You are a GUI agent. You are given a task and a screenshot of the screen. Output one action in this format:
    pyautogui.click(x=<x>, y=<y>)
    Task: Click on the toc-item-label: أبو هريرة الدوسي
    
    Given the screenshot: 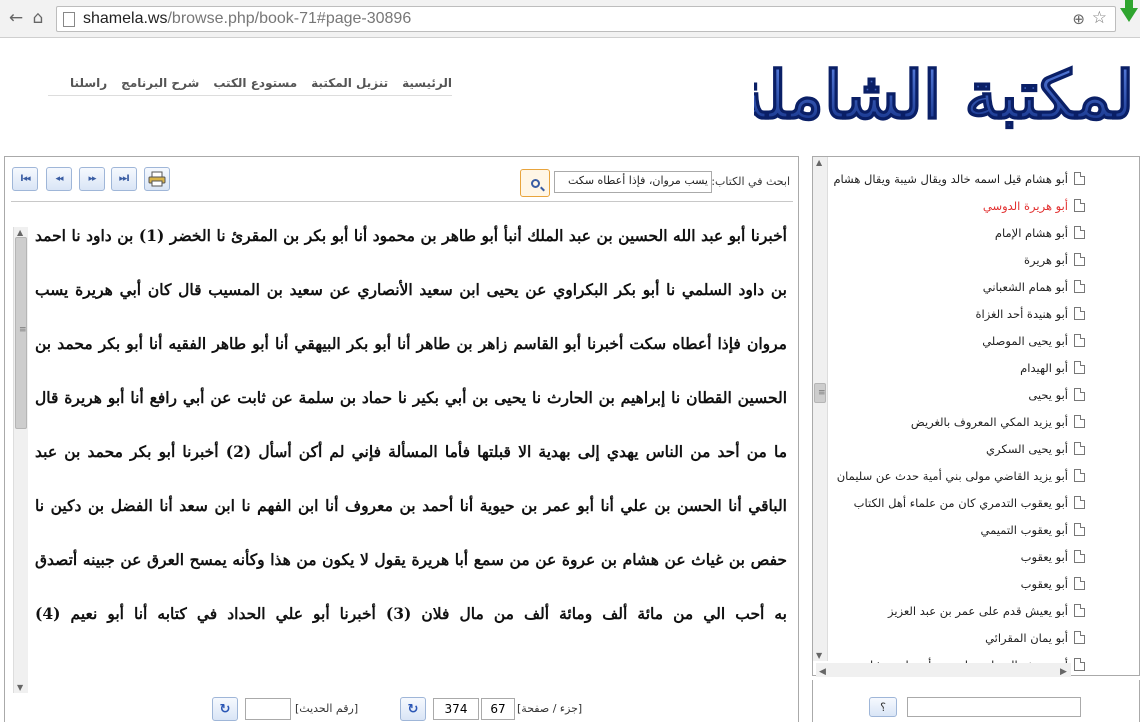 What is the action you would take?
    pyautogui.click(x=1025, y=206)
    